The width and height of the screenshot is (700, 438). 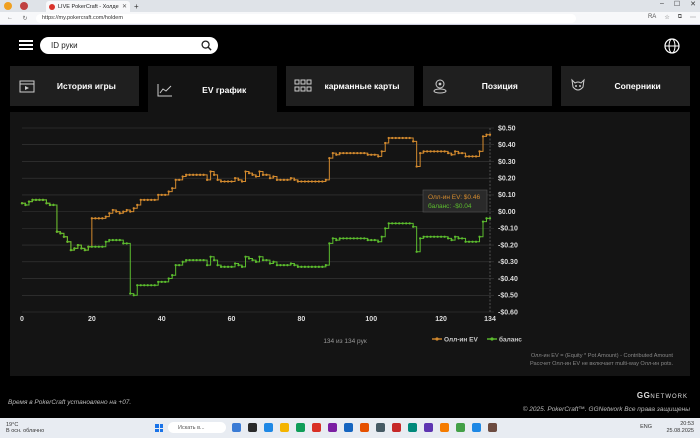 I want to click on weather-widget: 19°C В осн. облачно, so click(x=25, y=428).